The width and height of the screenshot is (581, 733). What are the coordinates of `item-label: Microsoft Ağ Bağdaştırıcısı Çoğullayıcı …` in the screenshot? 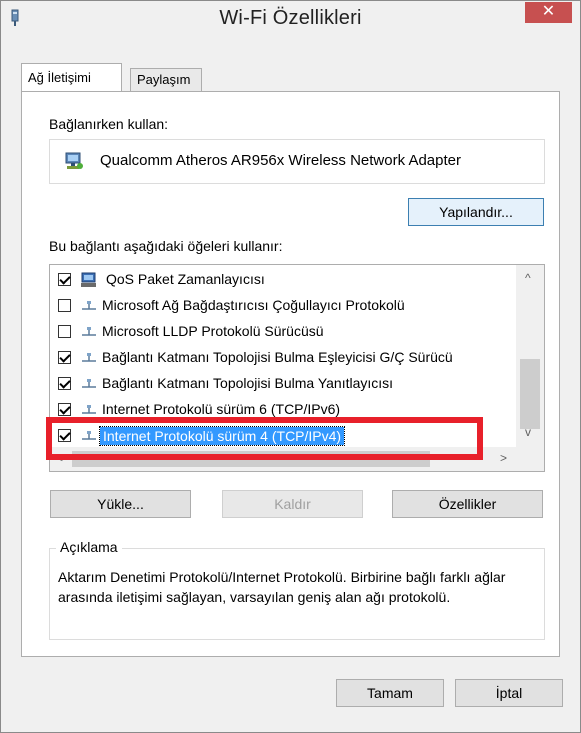 It's located at (253, 305).